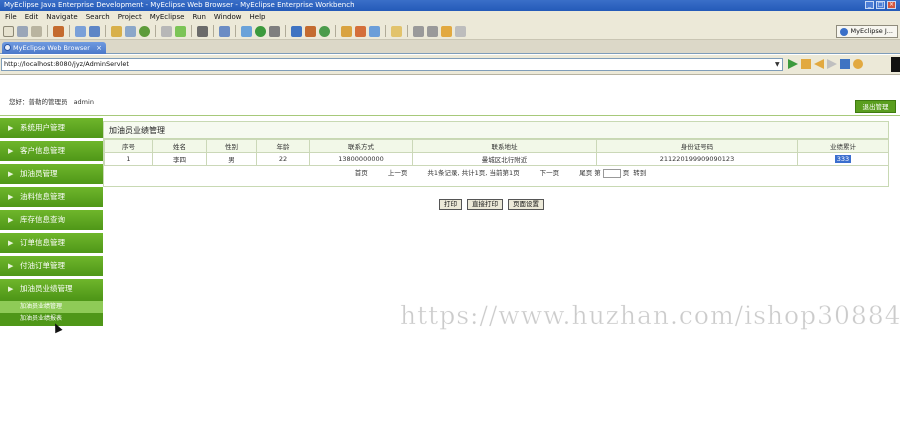  I want to click on sidebar-item-label: 加油员业绩管理, so click(46, 288).